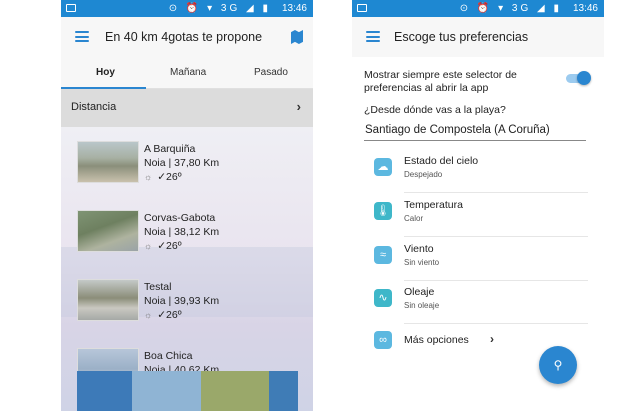 The width and height of the screenshot is (640, 411). I want to click on beach-name: Boa Chica, so click(168, 356).